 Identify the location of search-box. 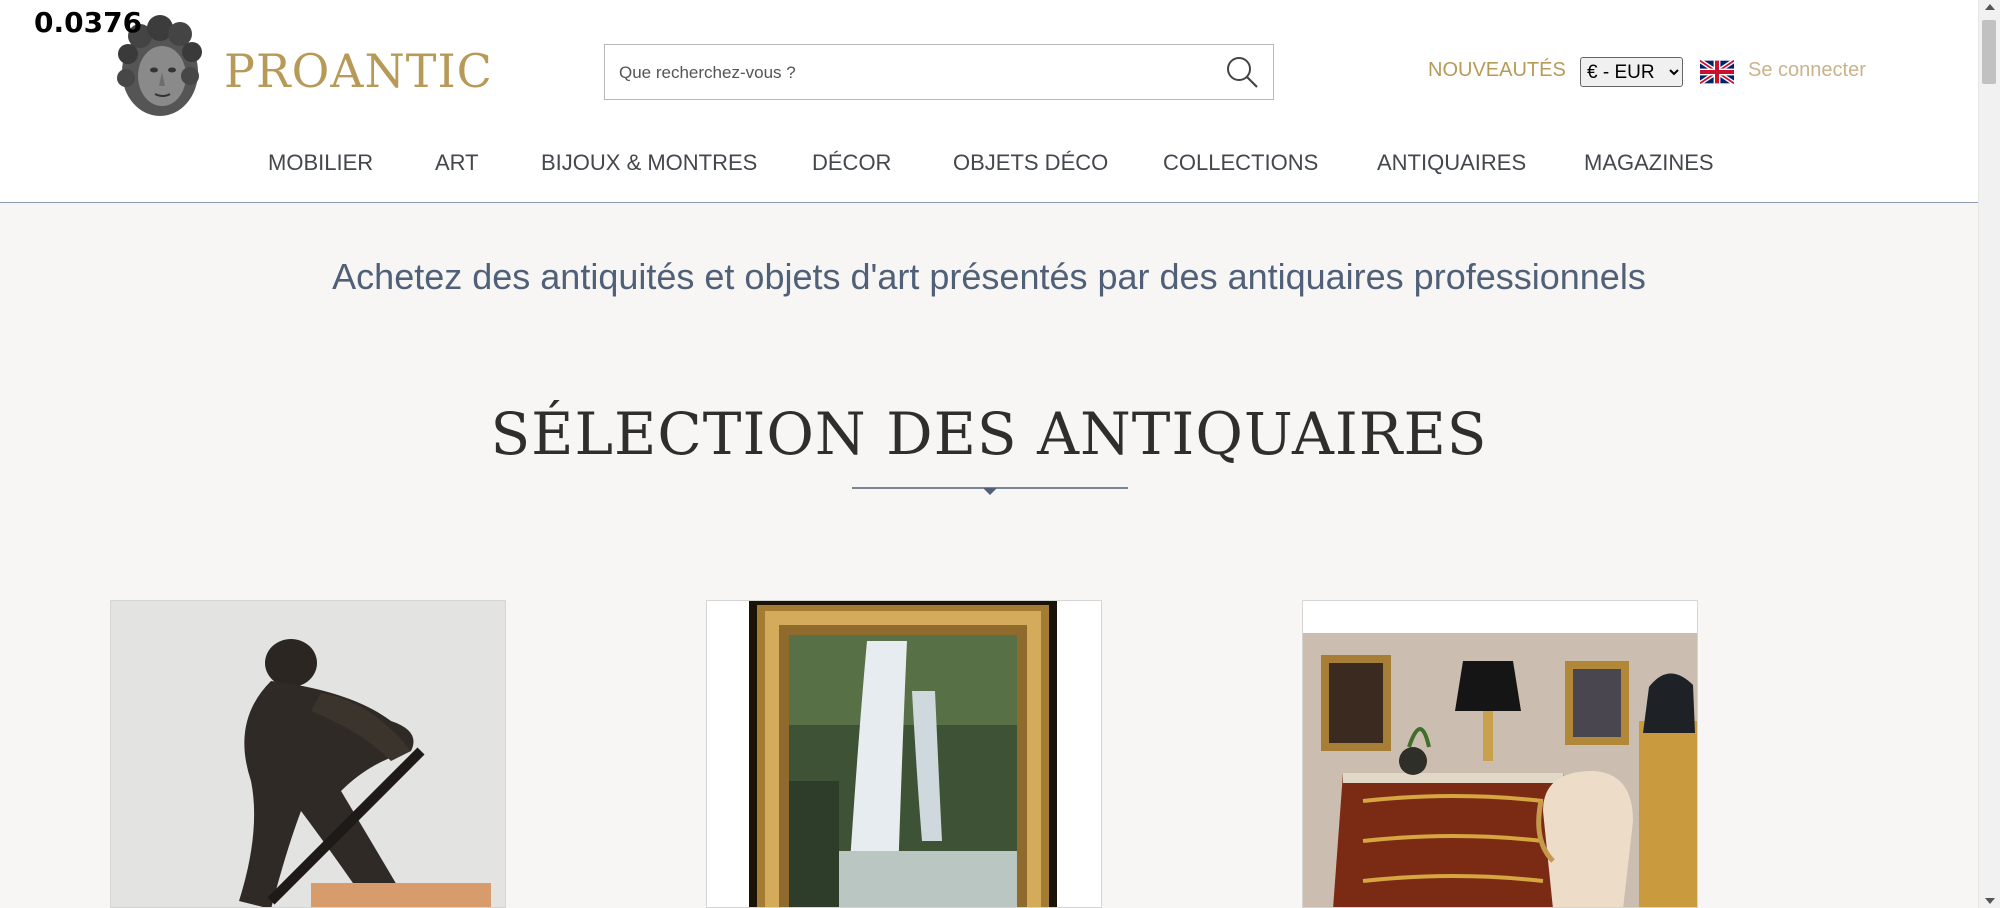
(939, 72).